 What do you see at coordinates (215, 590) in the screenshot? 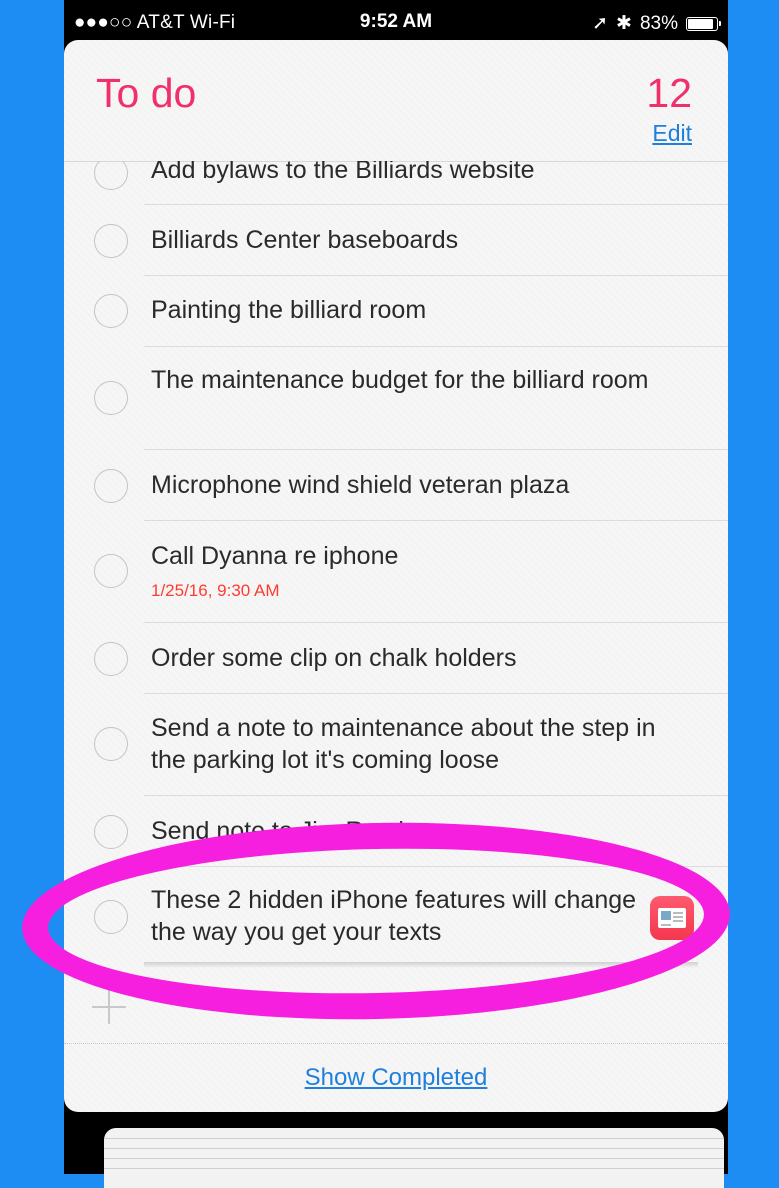
I see `due-date: 1/25/16, 9:30 AM` at bounding box center [215, 590].